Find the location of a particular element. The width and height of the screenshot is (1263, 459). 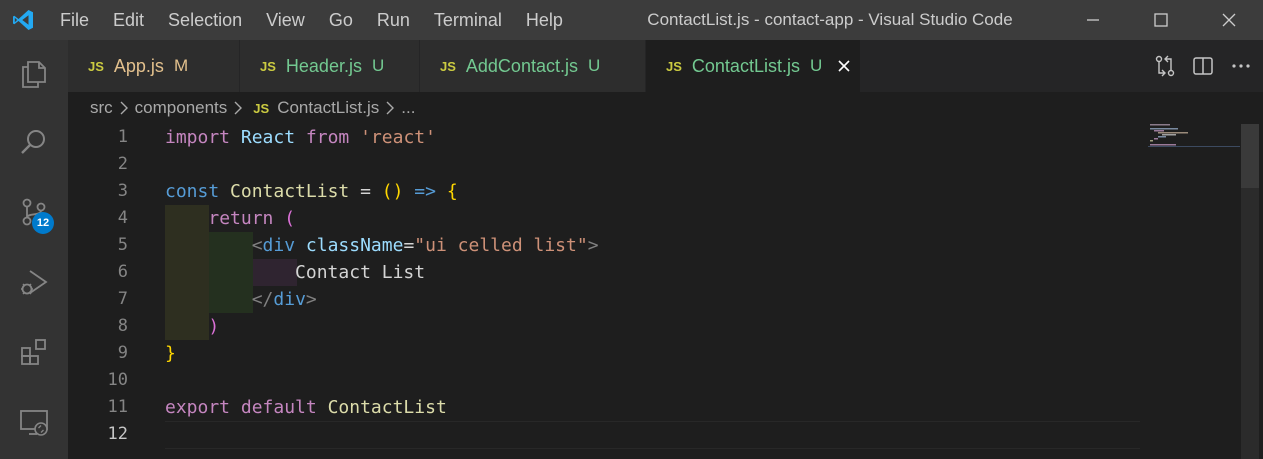

code-text: export default ContactList is located at coordinates (306, 407).